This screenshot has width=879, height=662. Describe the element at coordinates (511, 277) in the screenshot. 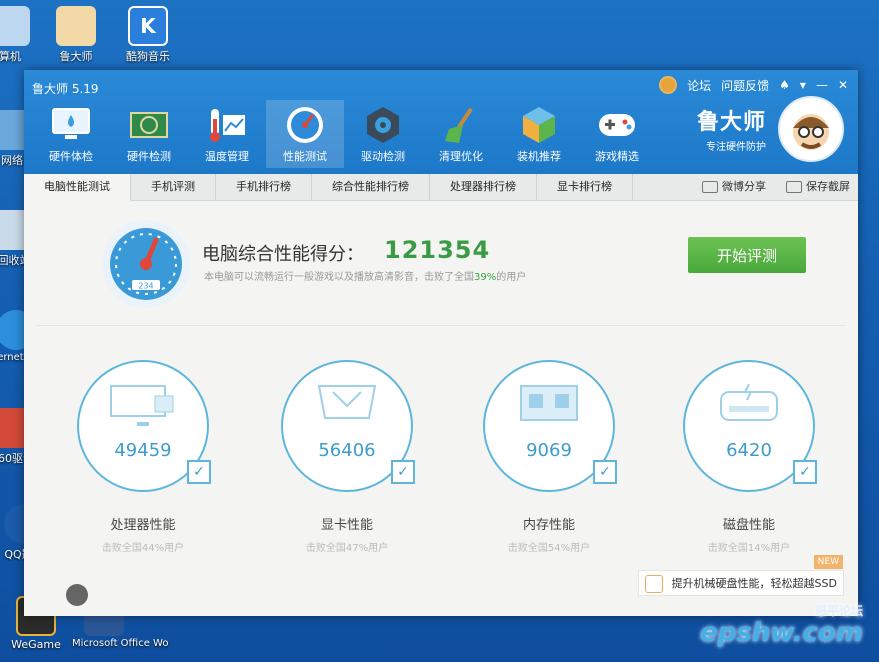

I see `score-desc-suffix: 的用户` at that location.